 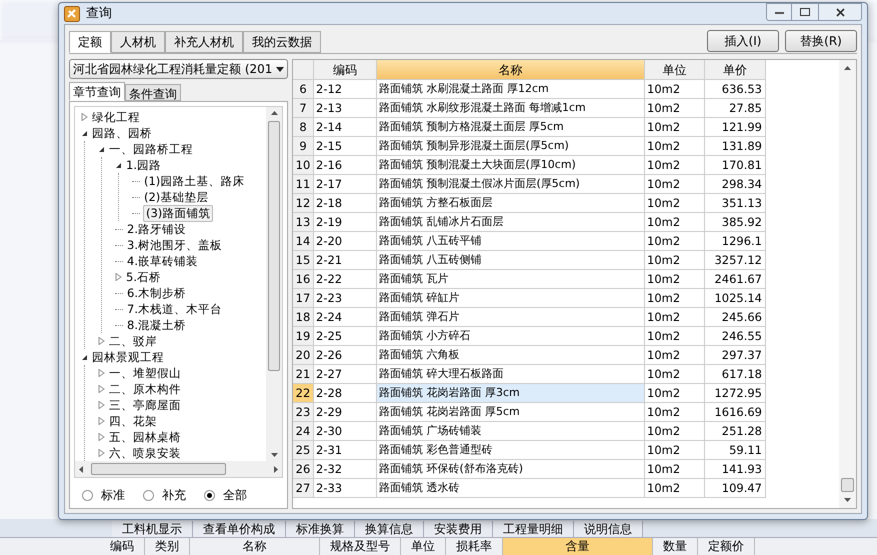 What do you see at coordinates (533, 529) in the screenshot?
I see `background-tab: 工程量明细` at bounding box center [533, 529].